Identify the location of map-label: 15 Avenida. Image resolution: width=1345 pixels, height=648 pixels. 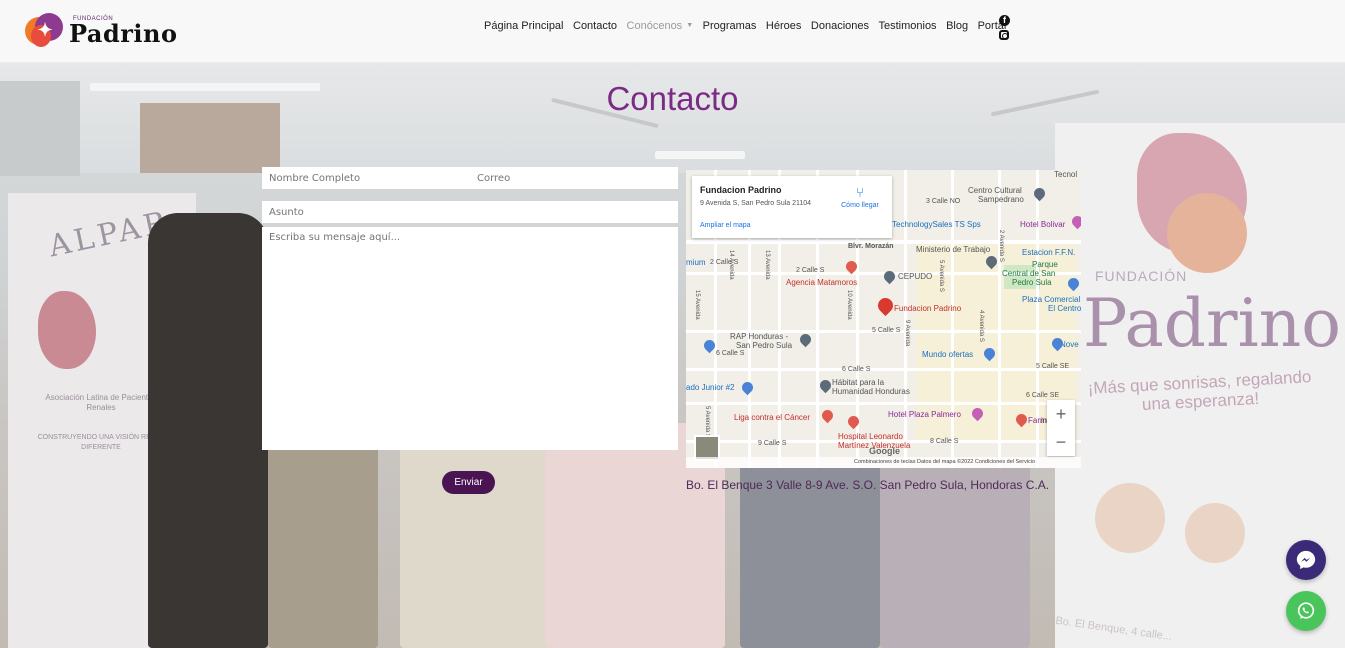
(697, 305).